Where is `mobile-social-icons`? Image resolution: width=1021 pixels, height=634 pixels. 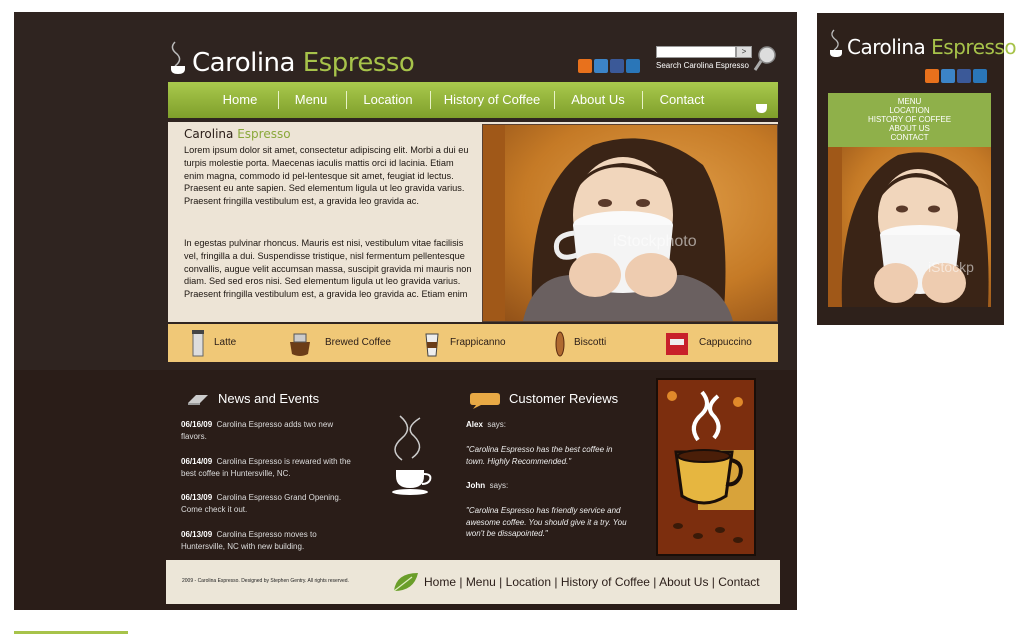
mobile-social-icons is located at coordinates (957, 78).